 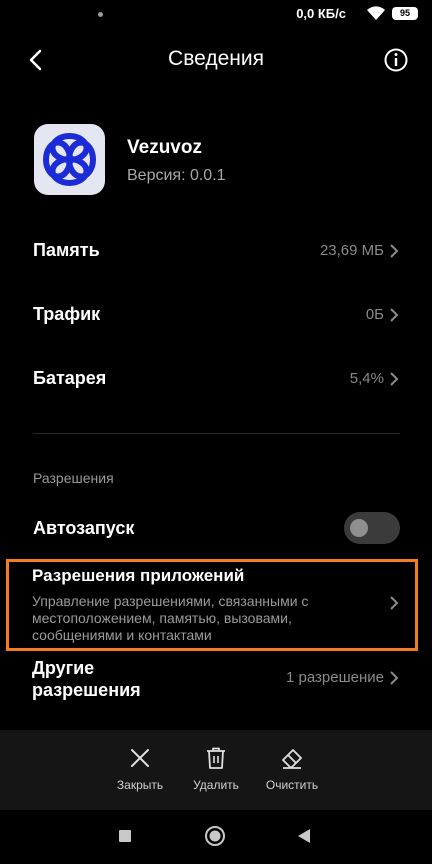 What do you see at coordinates (216, 14) in the screenshot?
I see `status-bar: 0,0 КБ/с 95` at bounding box center [216, 14].